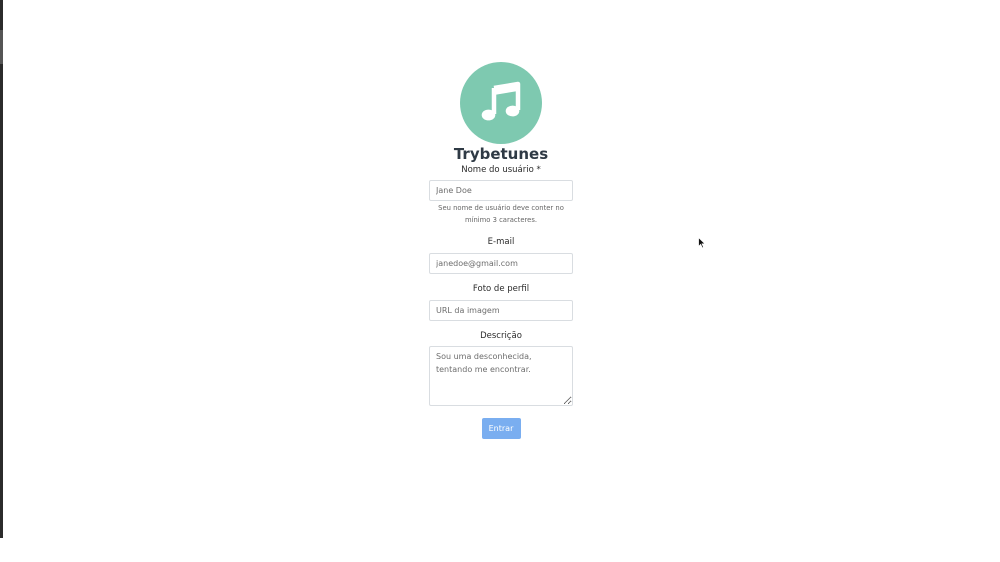 This screenshot has height=562, width=1000. I want to click on username-input, so click(501, 190).